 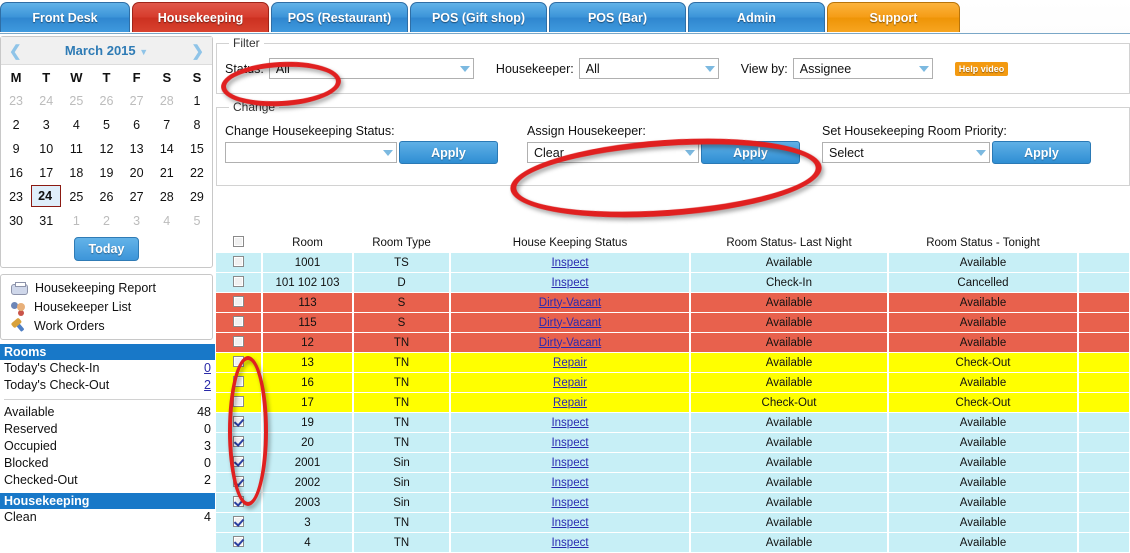 I want to click on viewby-select: Assignee, so click(x=862, y=68).